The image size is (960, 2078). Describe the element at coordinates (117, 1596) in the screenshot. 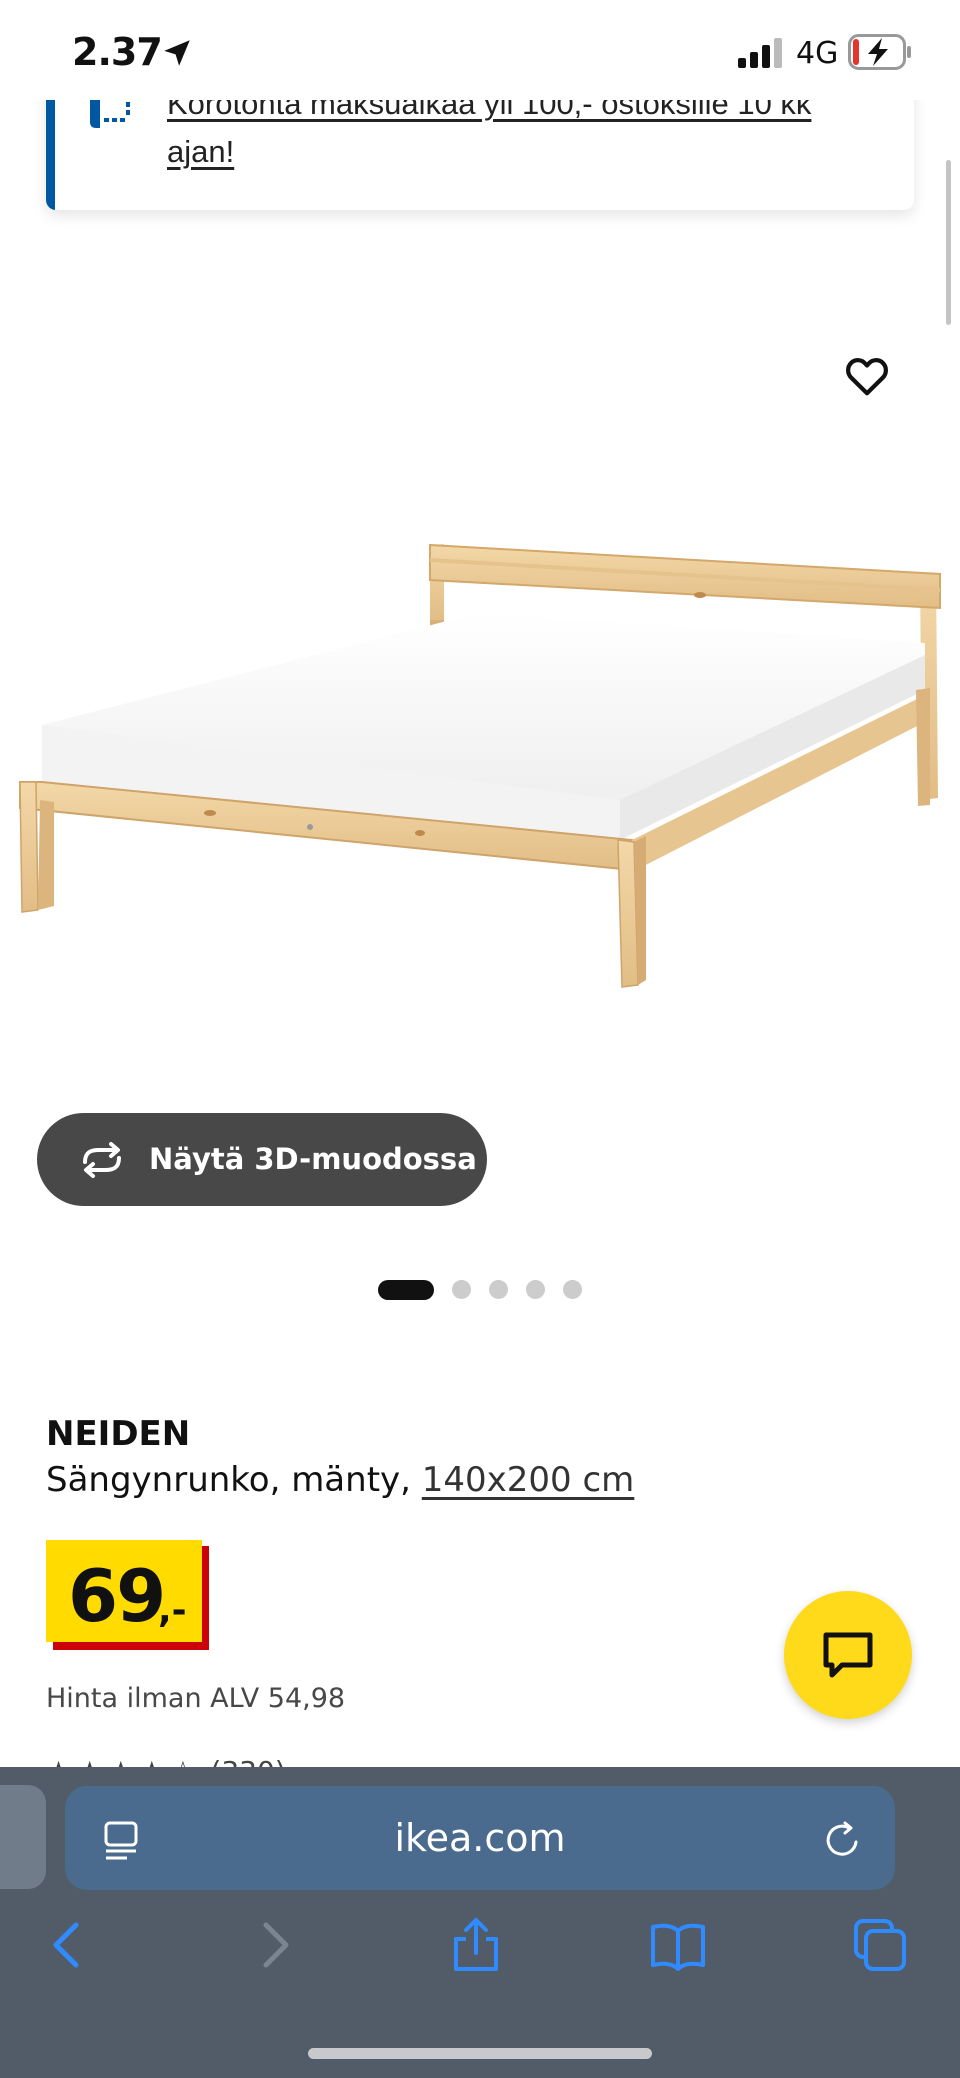

I see `price-integer: 69` at that location.